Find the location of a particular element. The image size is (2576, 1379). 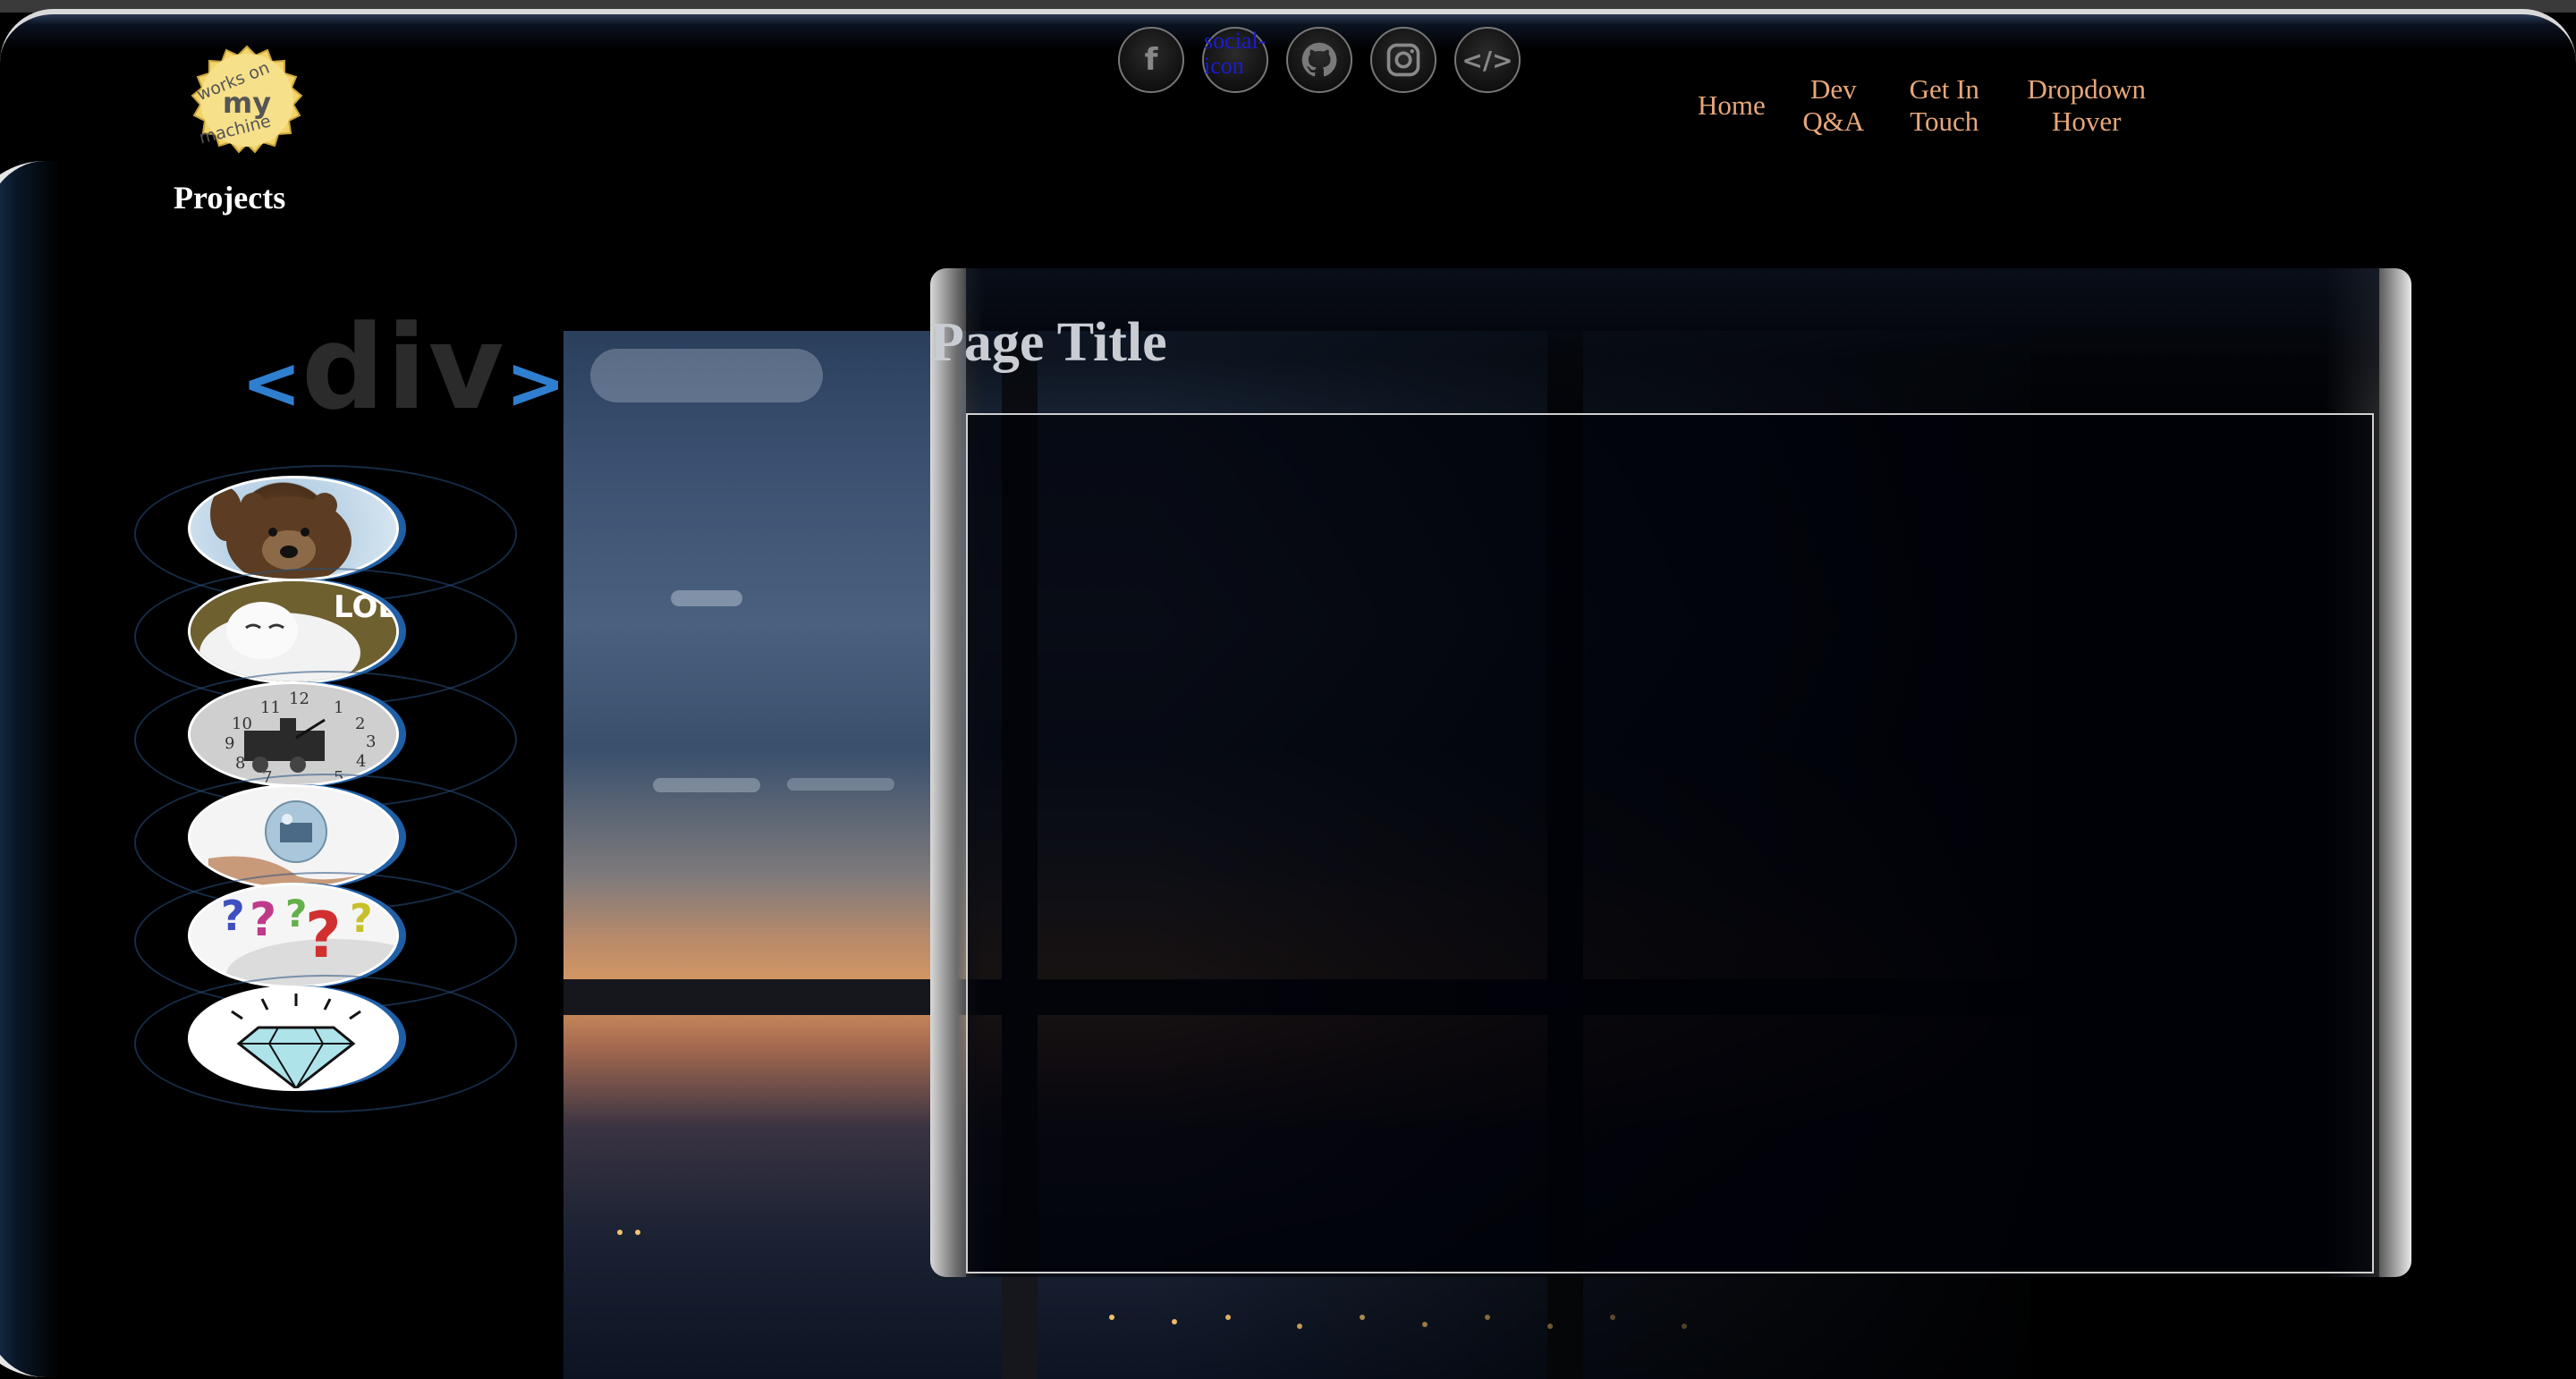

github-icon is located at coordinates (1319, 60).